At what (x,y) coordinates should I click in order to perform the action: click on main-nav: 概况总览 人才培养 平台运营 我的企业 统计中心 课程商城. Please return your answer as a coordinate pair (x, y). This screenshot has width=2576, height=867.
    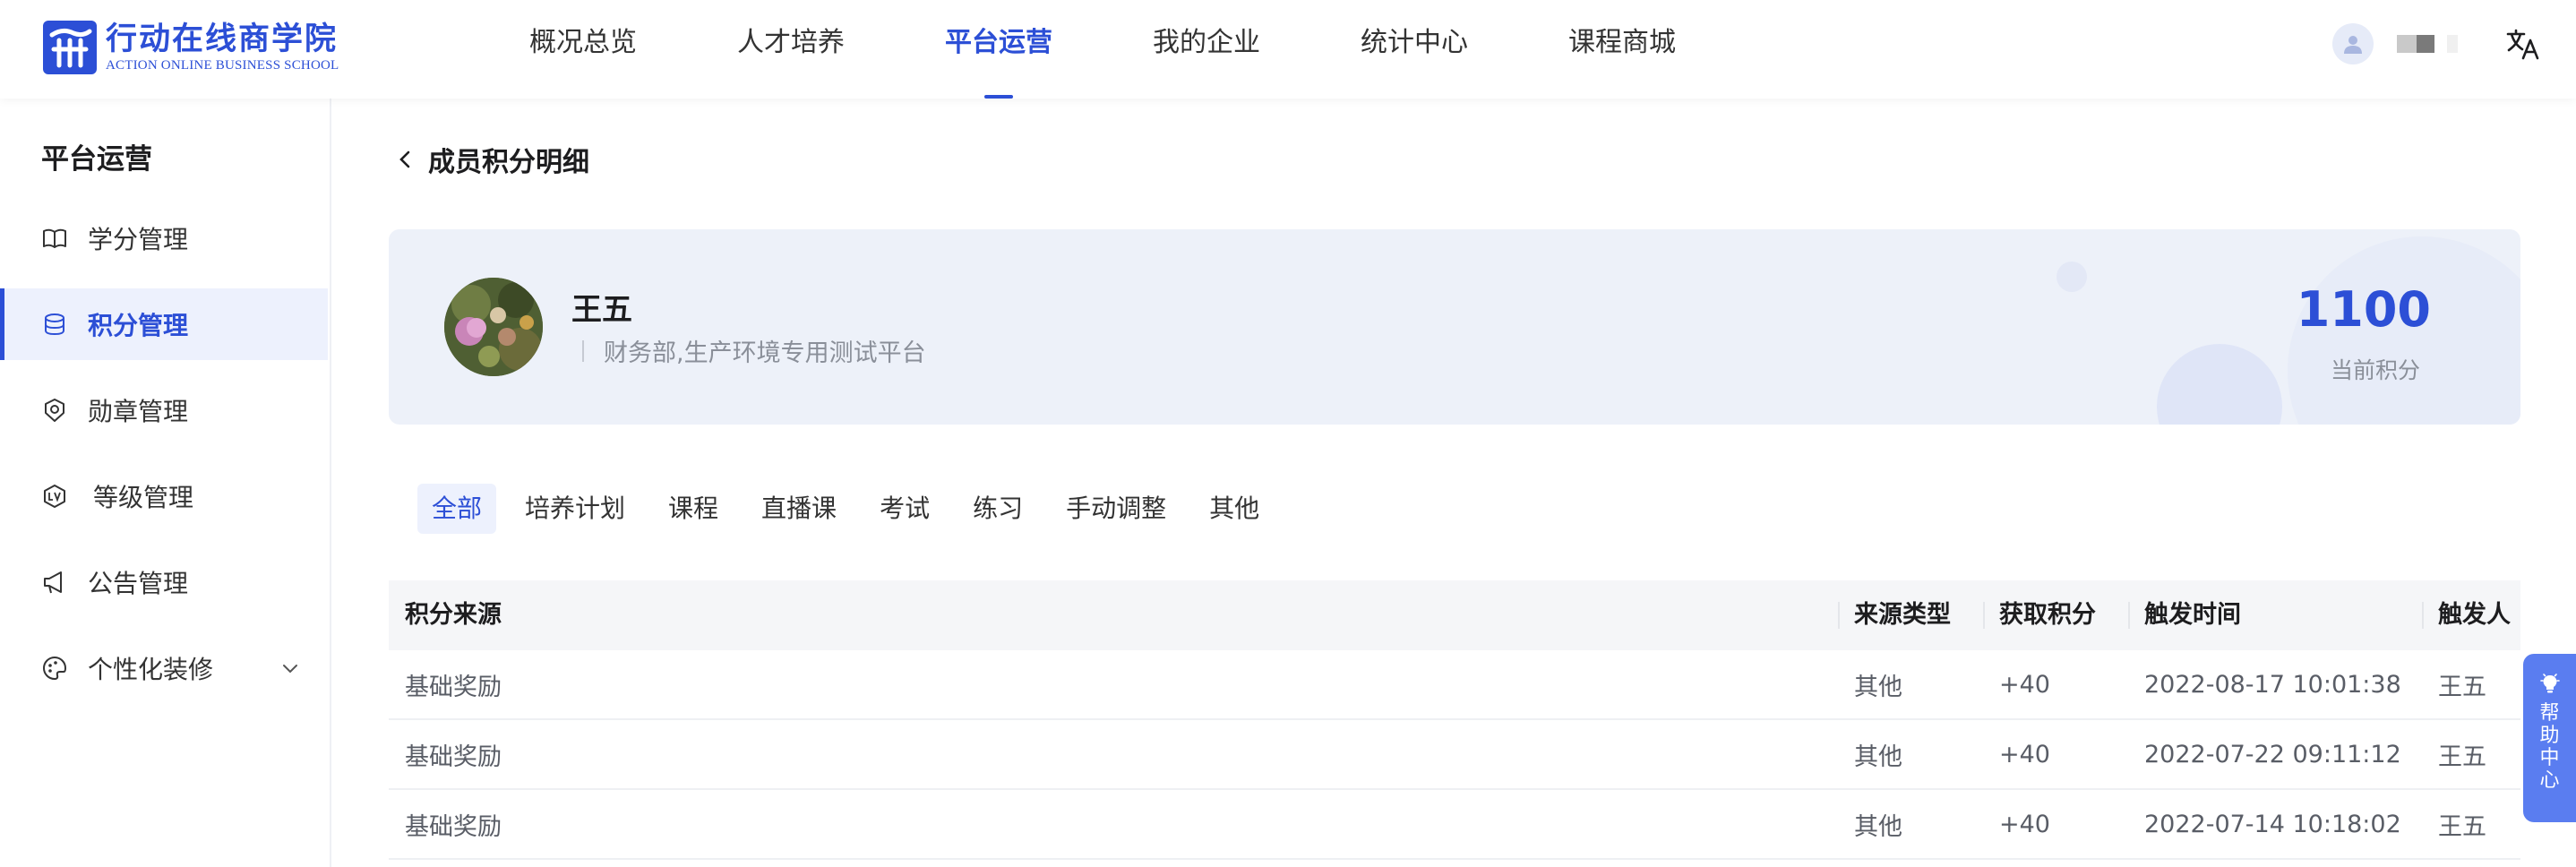
    Looking at the image, I should click on (1152, 50).